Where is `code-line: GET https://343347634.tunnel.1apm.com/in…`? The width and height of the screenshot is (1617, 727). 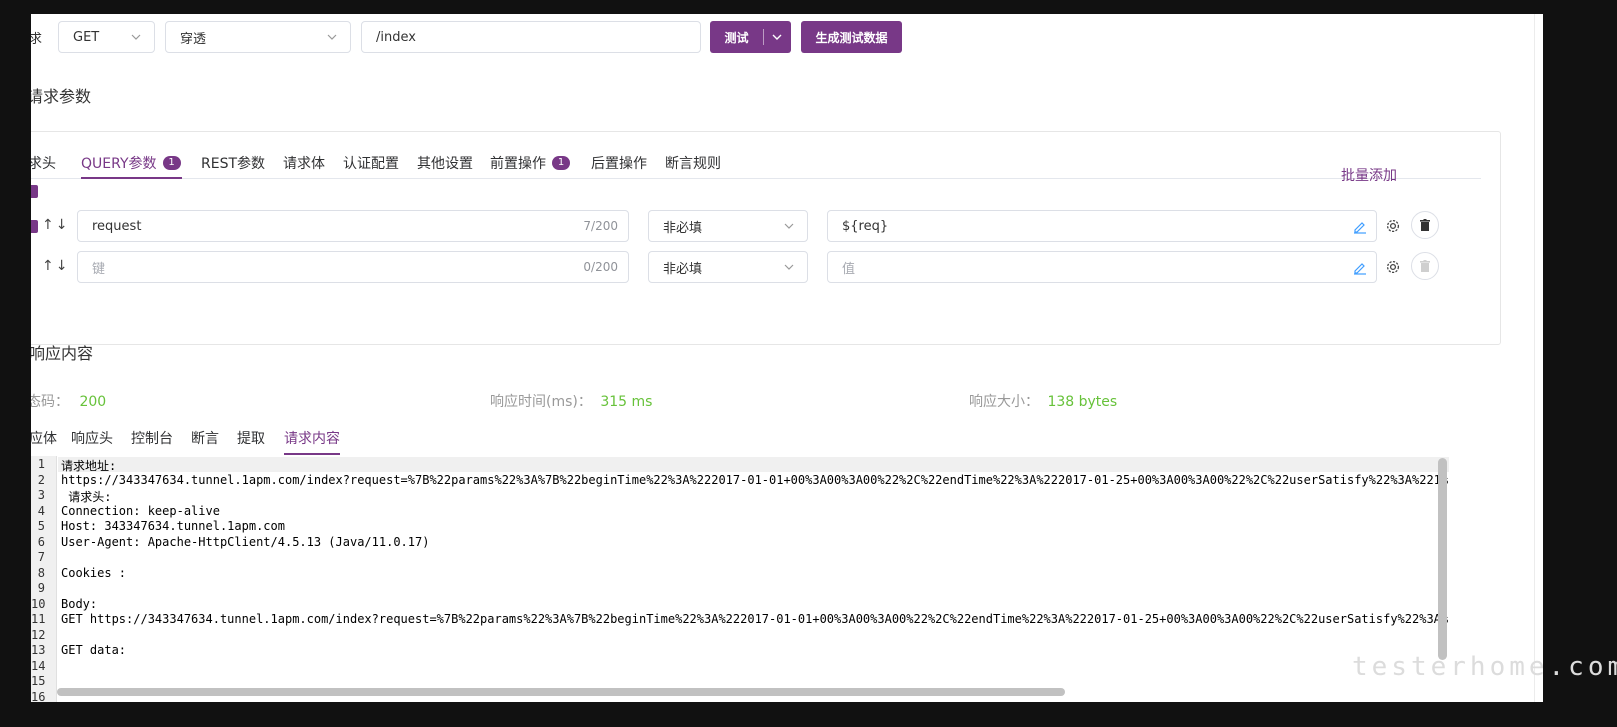 code-line: GET https://343347634.tunnel.1apm.com/in… is located at coordinates (755, 619).